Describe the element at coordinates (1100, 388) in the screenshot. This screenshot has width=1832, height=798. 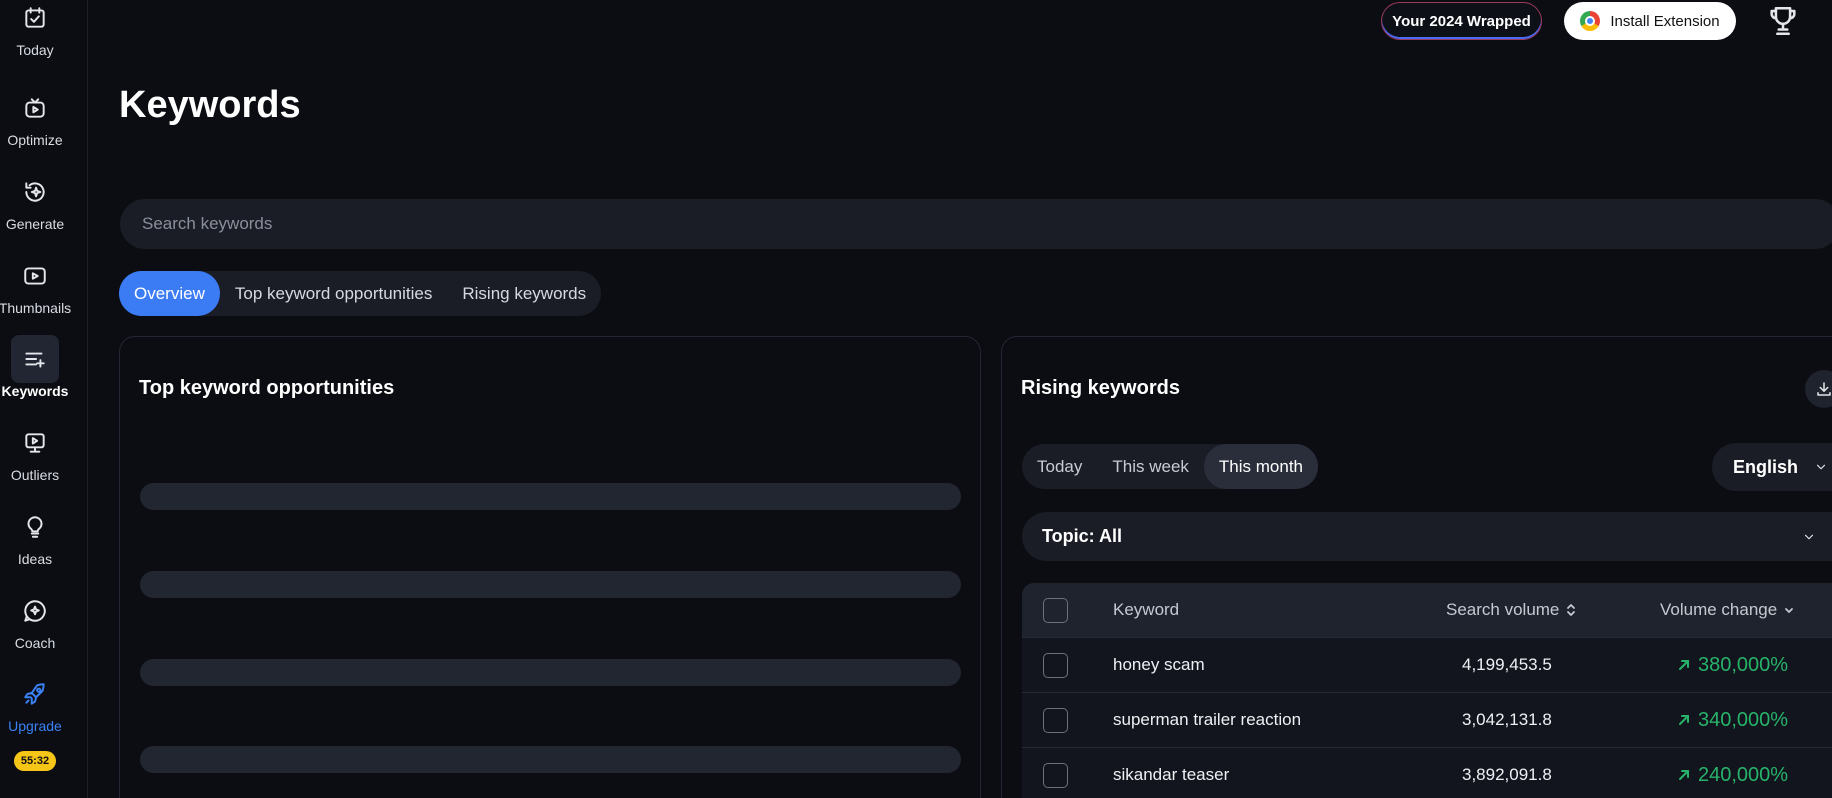
I see `card-title: Rising keywords` at that location.